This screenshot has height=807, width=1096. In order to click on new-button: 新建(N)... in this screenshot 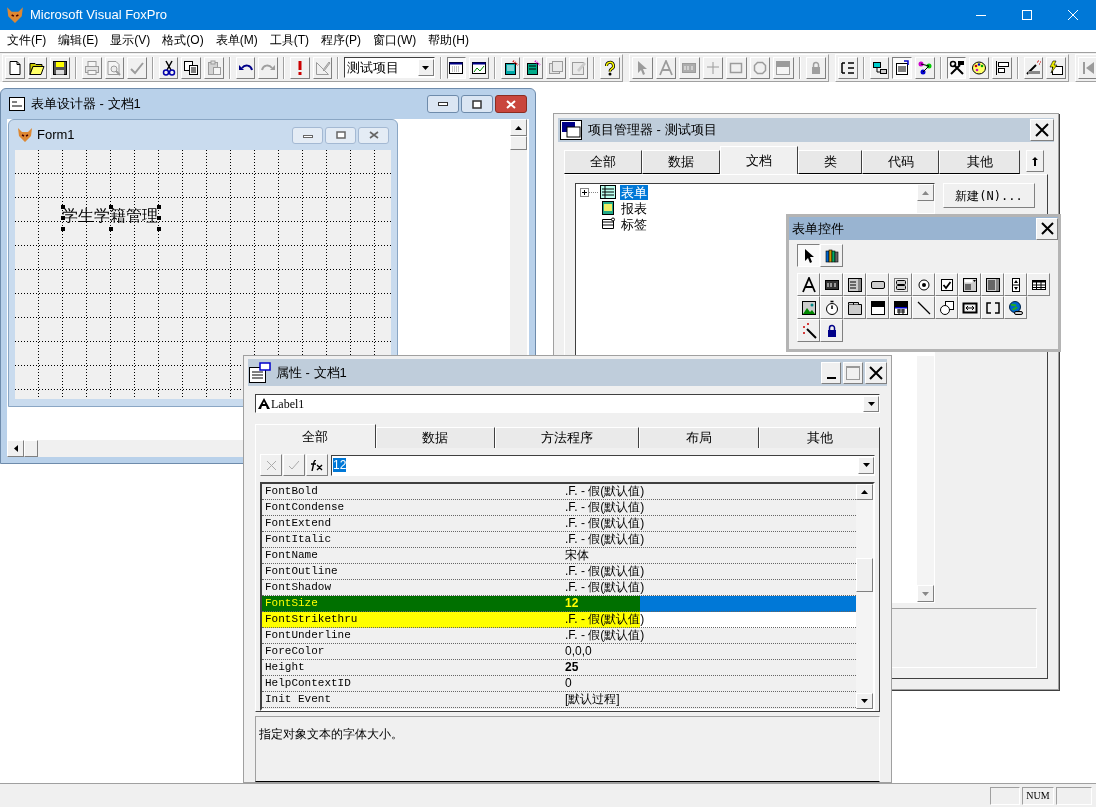, I will do `click(989, 195)`.